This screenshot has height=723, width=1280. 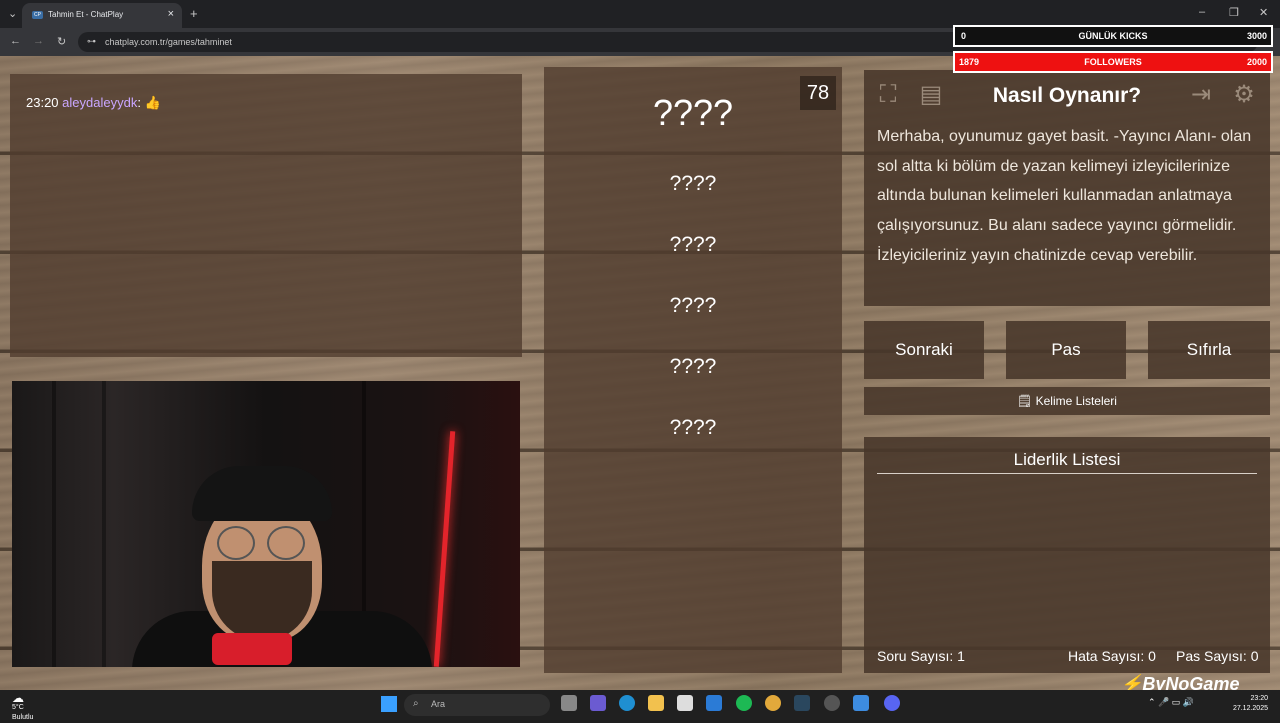 What do you see at coordinates (37, 15) in the screenshot?
I see `favicon-icon: CP` at bounding box center [37, 15].